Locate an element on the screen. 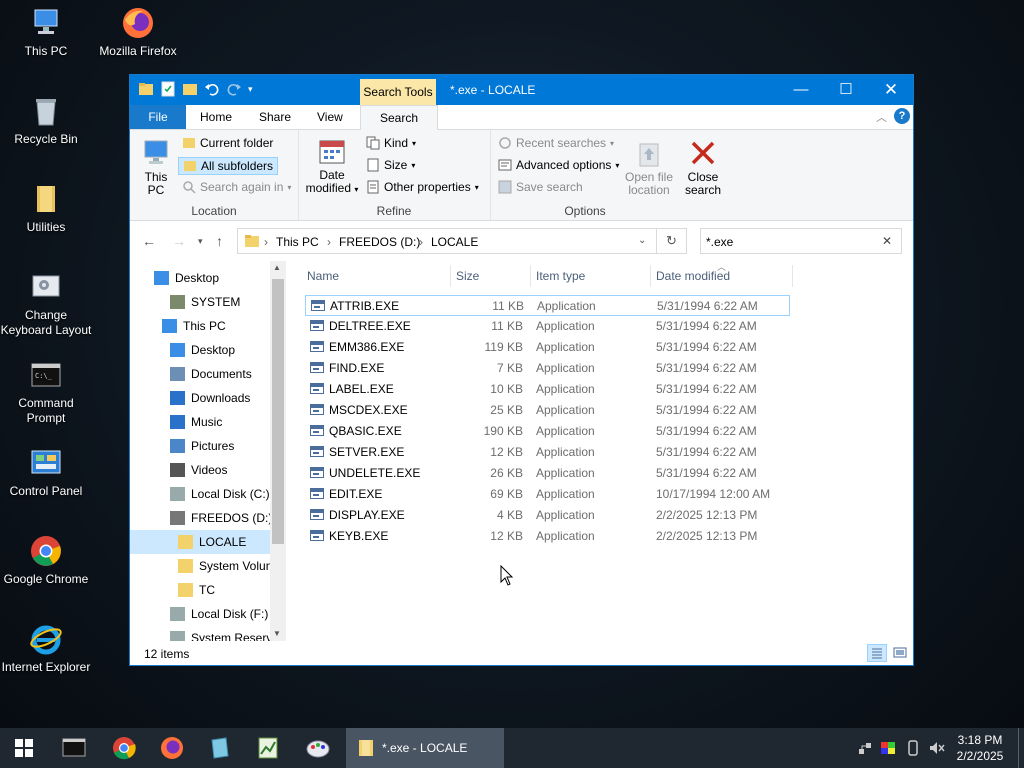 This screenshot has width=1024, height=768. nav-item: System Reserv is located at coordinates (200, 633).